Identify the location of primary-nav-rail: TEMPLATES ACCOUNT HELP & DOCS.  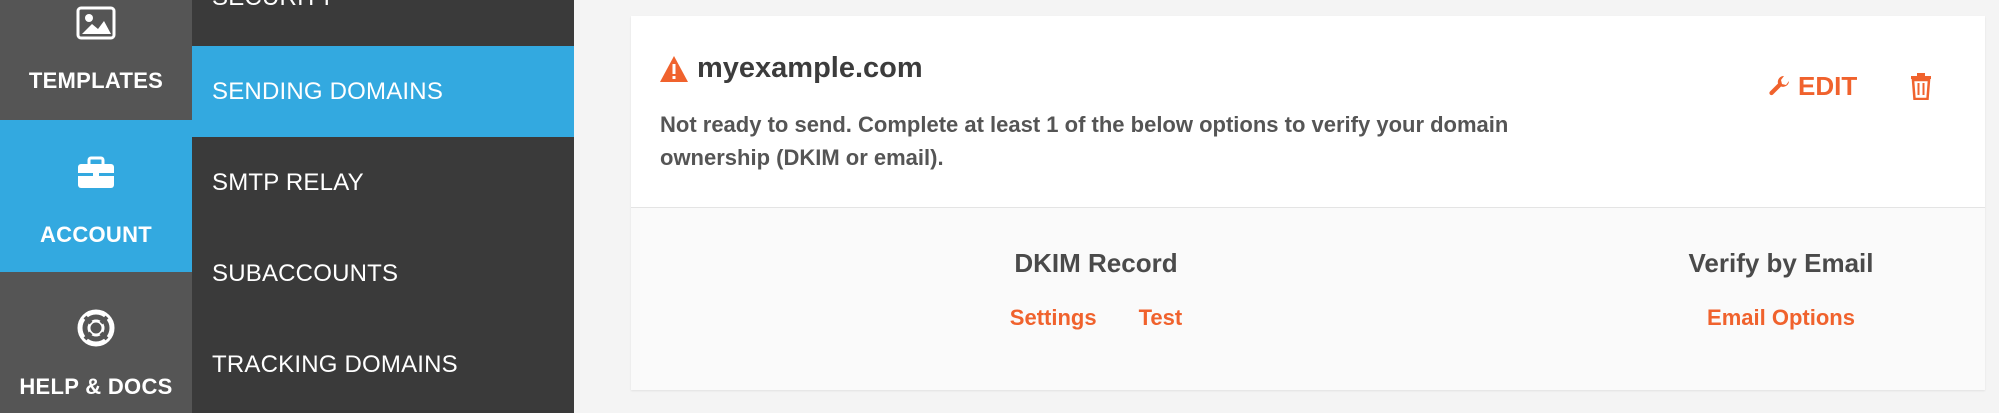
(96, 206).